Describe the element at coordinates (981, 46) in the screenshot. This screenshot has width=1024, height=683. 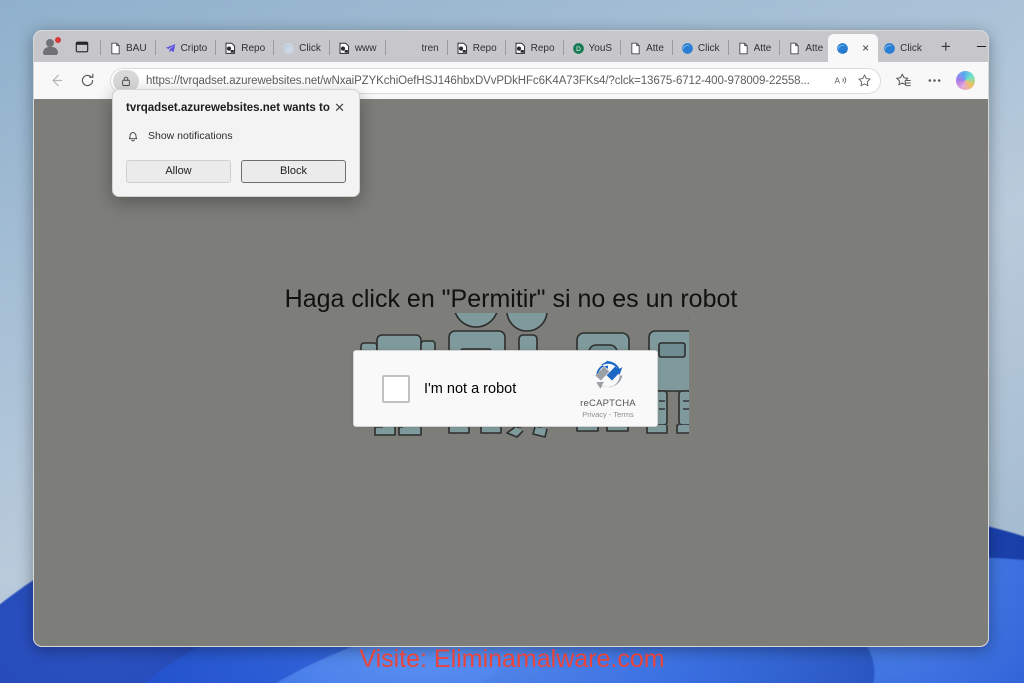
I see `minimize-icon` at that location.